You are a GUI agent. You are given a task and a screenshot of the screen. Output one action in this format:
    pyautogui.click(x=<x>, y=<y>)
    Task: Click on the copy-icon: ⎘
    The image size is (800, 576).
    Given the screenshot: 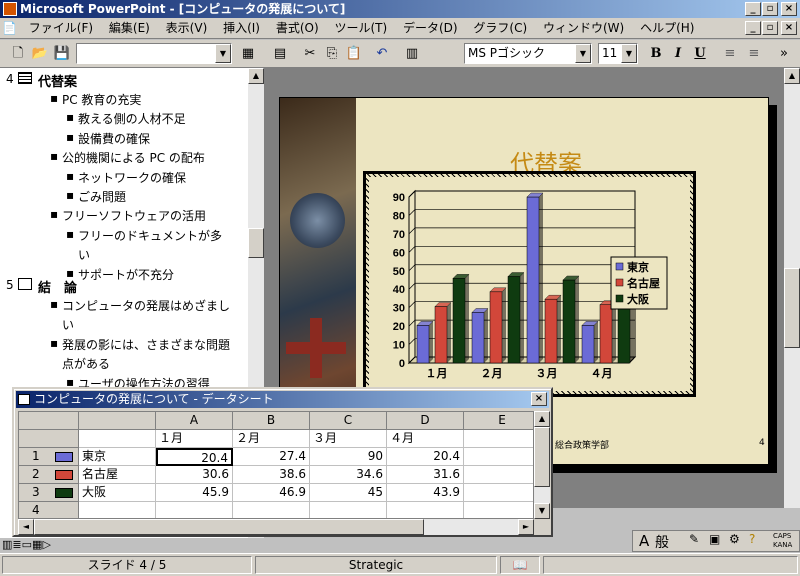 What is the action you would take?
    pyautogui.click(x=332, y=54)
    